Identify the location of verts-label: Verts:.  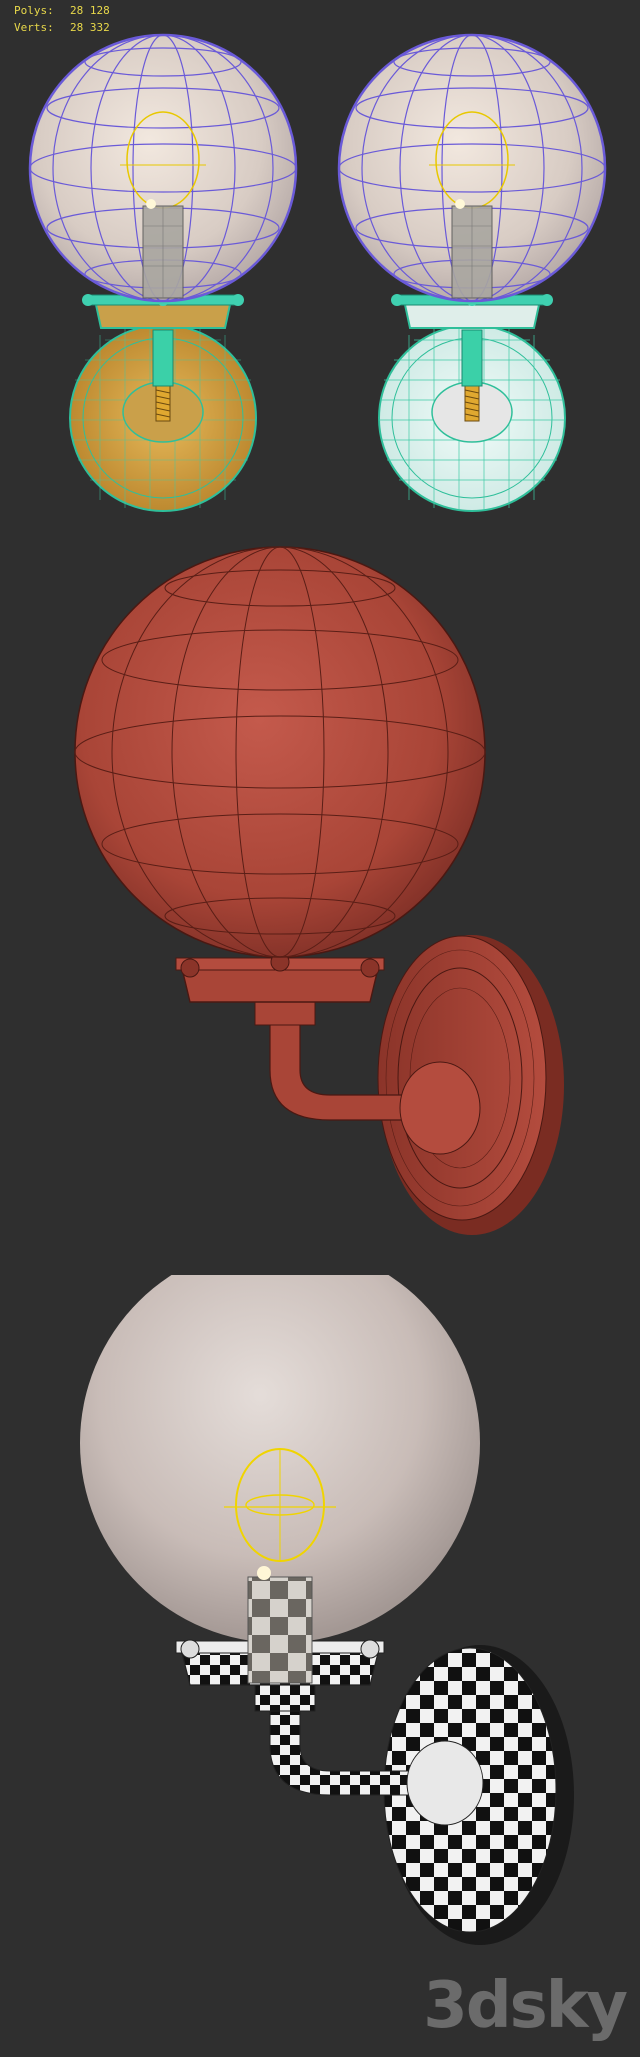
(34, 27).